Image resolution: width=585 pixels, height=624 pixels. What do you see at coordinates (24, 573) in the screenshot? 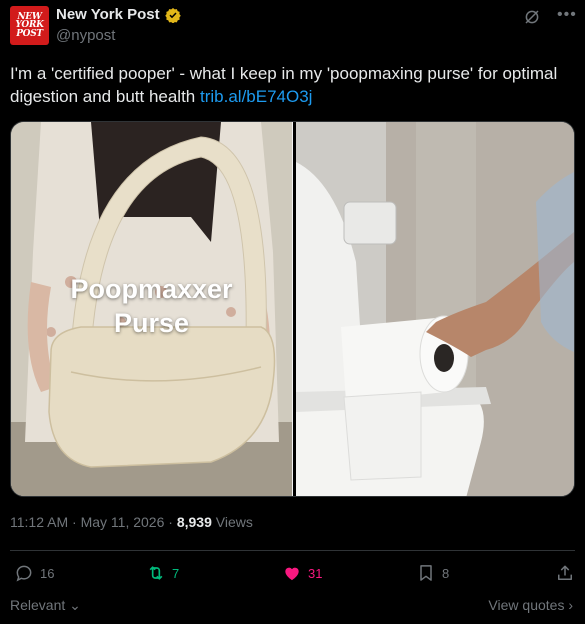
I see `reply-icon` at bounding box center [24, 573].